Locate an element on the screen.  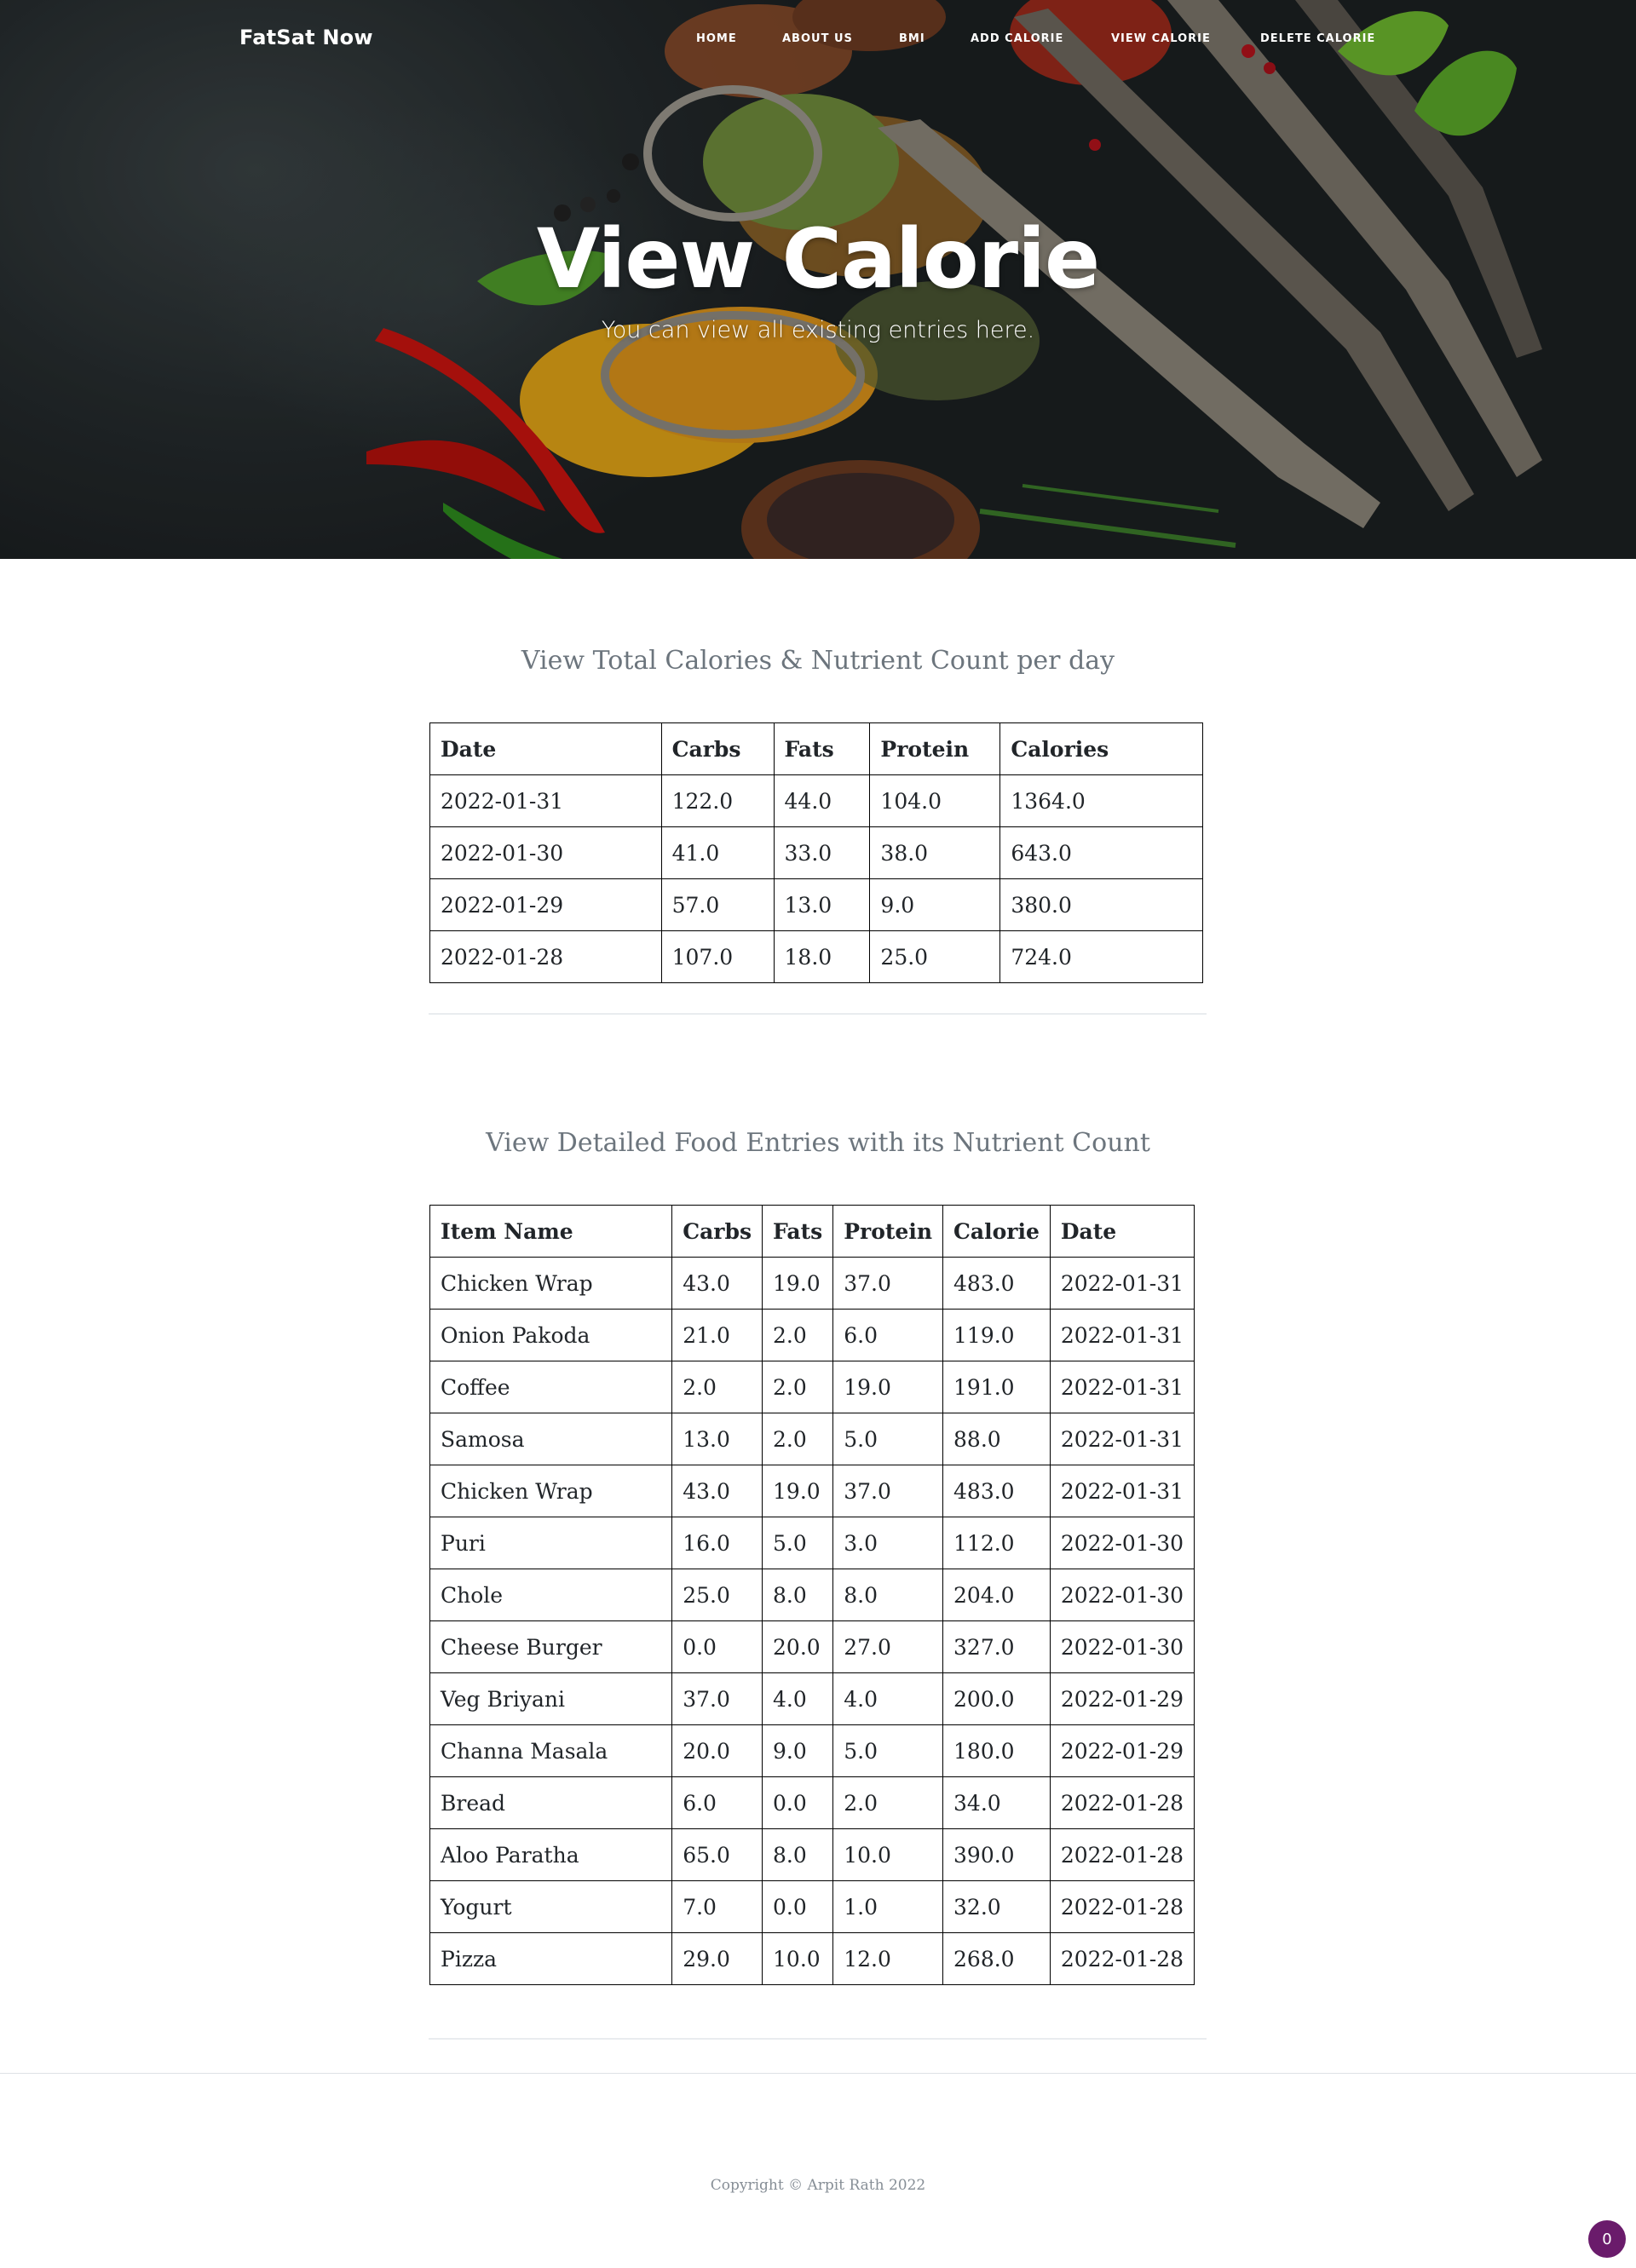
table-cell: 34.0 is located at coordinates (996, 1803).